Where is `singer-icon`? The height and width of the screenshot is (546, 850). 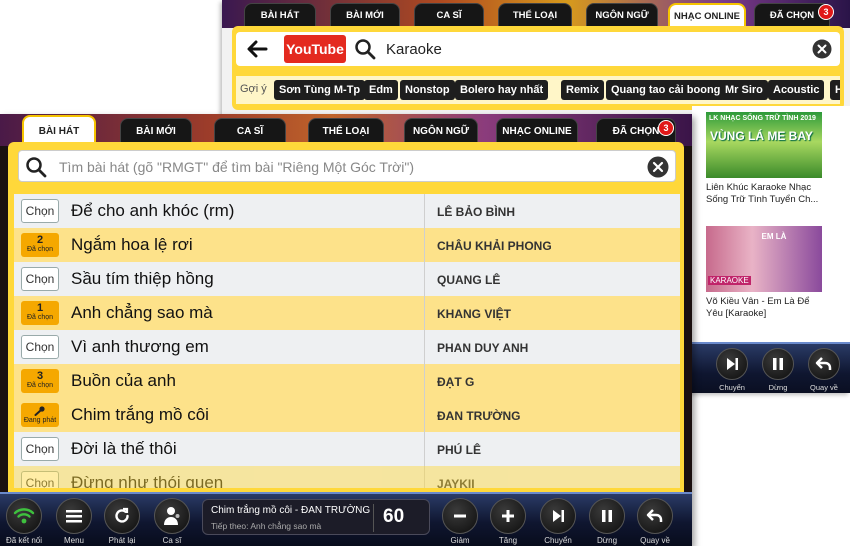
singer-icon is located at coordinates (172, 516).